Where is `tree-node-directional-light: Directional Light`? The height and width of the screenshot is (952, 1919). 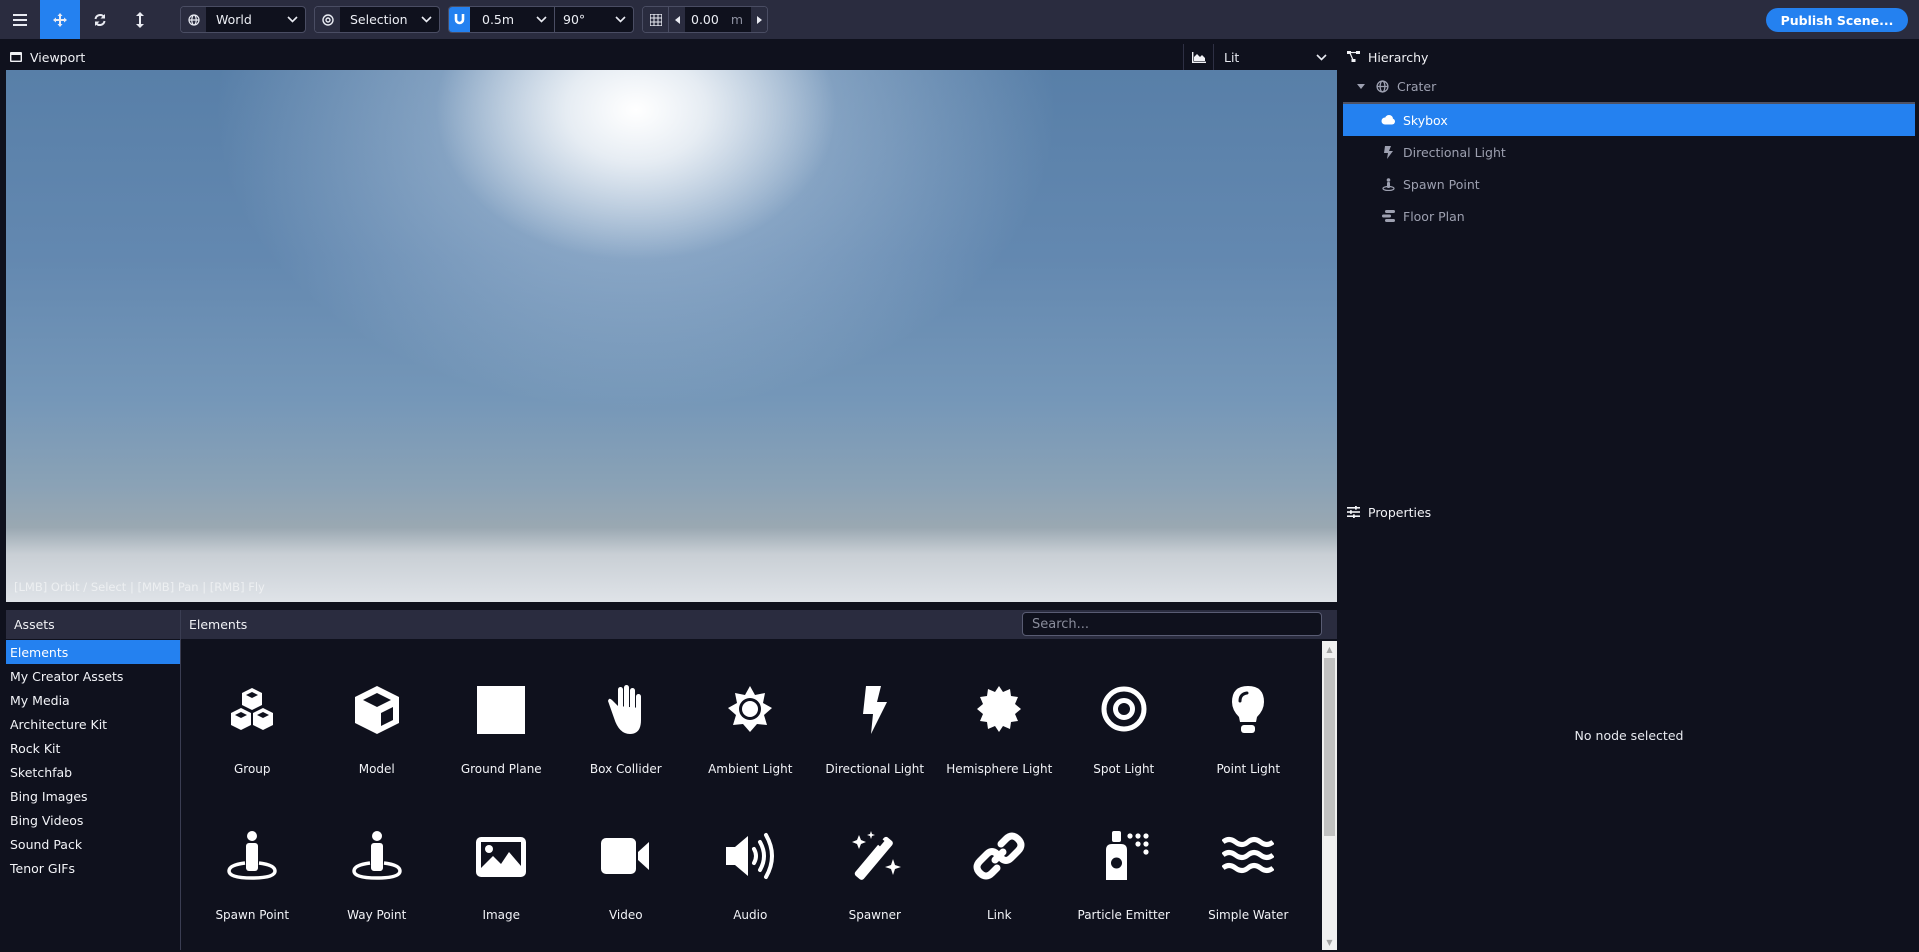
tree-node-directional-light: Directional Light is located at coordinates (1629, 152).